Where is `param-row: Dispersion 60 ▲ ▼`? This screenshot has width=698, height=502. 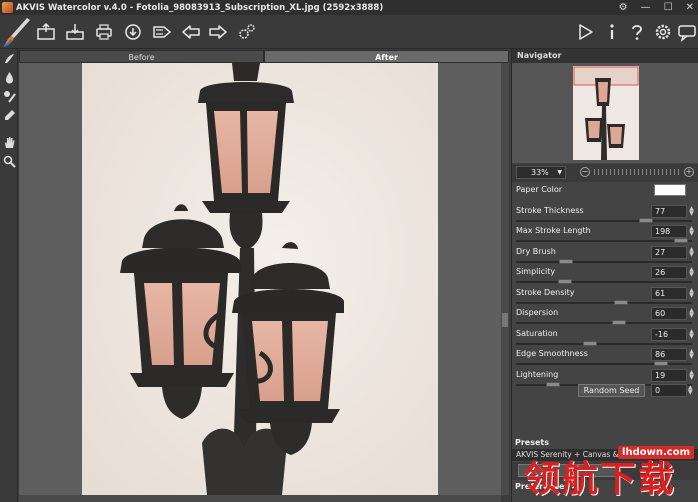
param-row: Dispersion 60 ▲ ▼ is located at coordinates (605, 317).